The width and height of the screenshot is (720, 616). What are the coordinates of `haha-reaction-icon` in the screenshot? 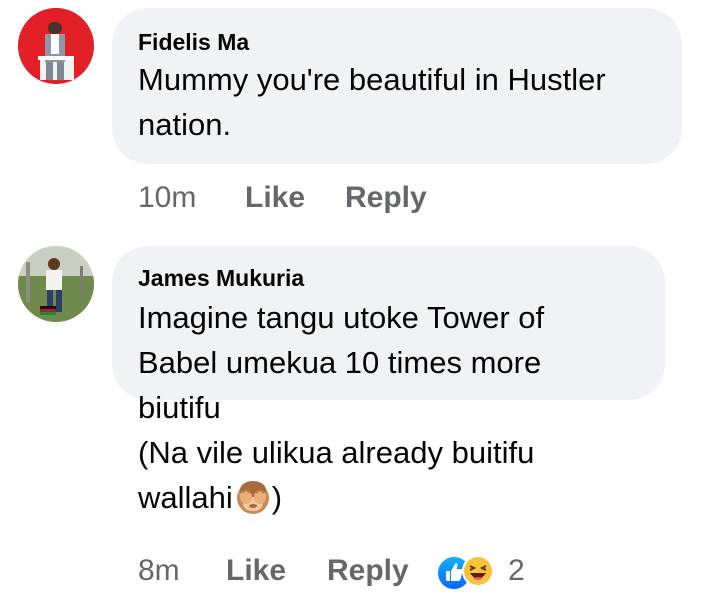 It's located at (478, 571).